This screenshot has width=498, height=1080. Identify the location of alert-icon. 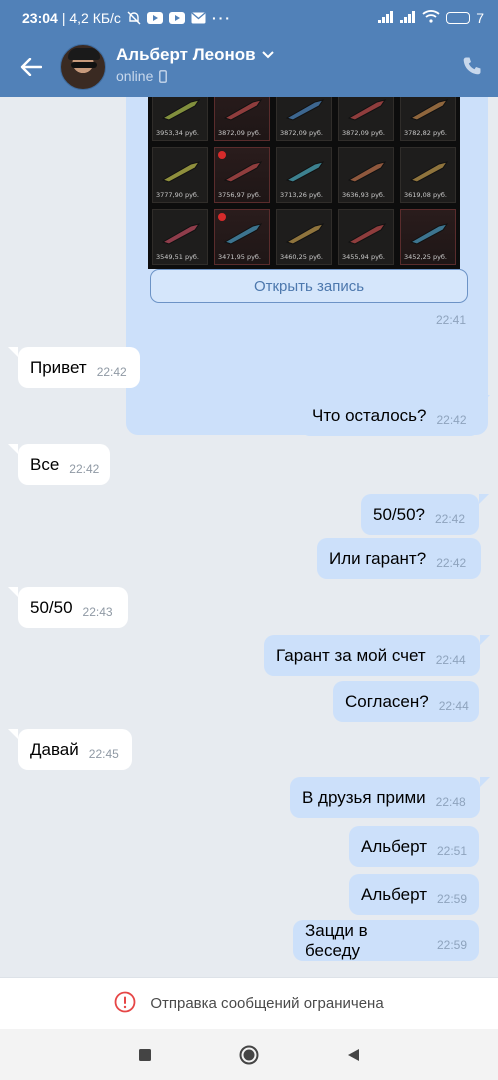
(222, 155).